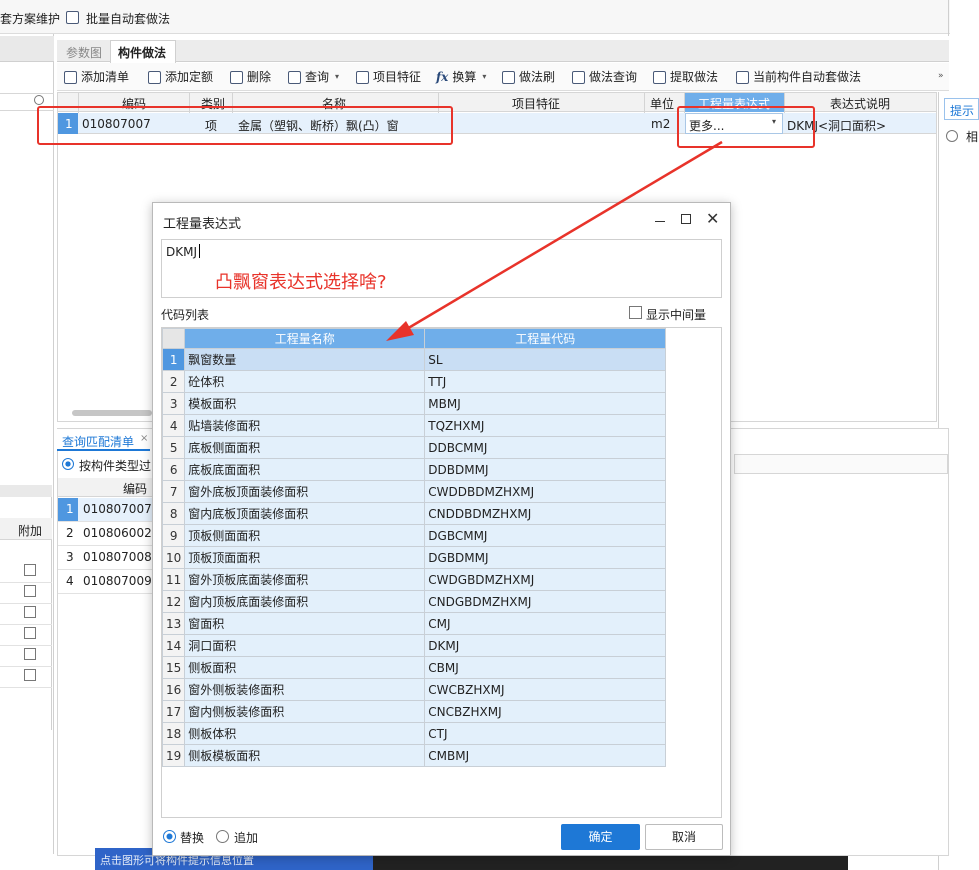 Image resolution: width=979 pixels, height=870 pixels. I want to click on radio-replace, so click(169, 836).